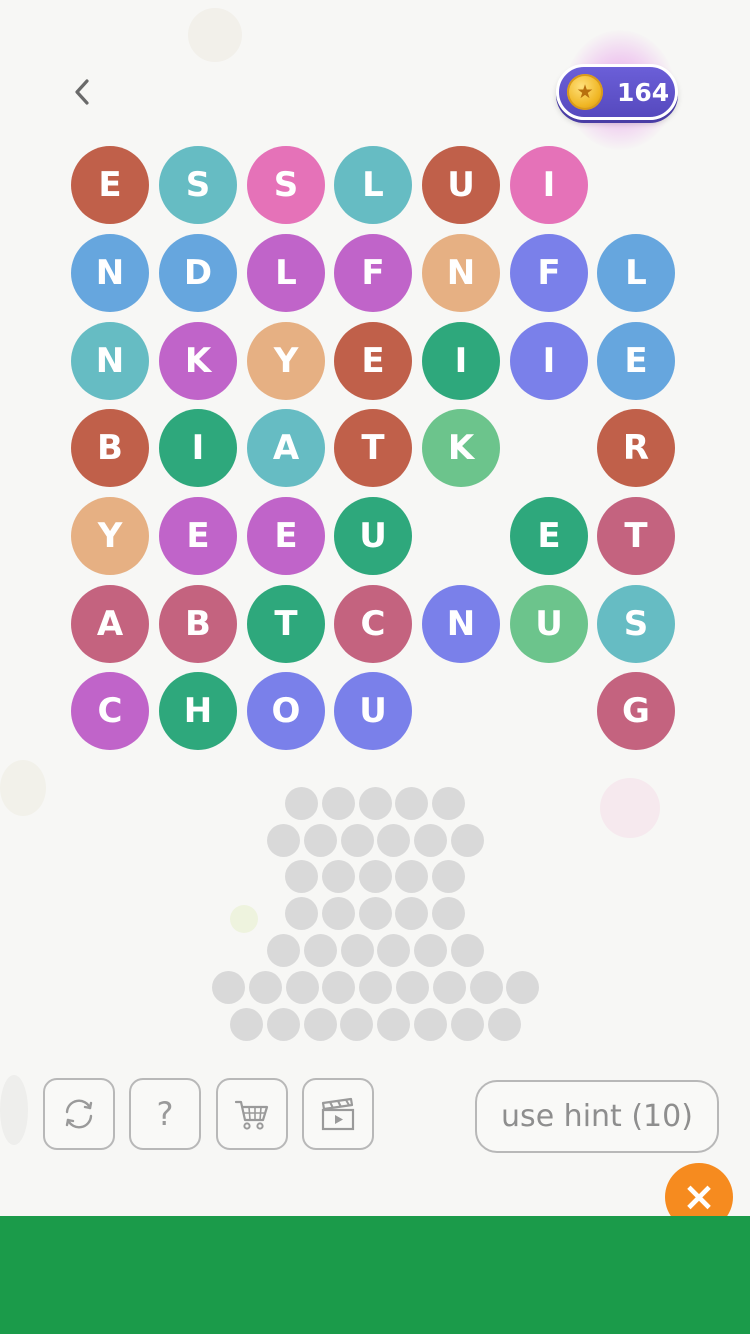 The height and width of the screenshot is (1334, 750). Describe the element at coordinates (198, 711) in the screenshot. I see `letter-tile: H` at that location.